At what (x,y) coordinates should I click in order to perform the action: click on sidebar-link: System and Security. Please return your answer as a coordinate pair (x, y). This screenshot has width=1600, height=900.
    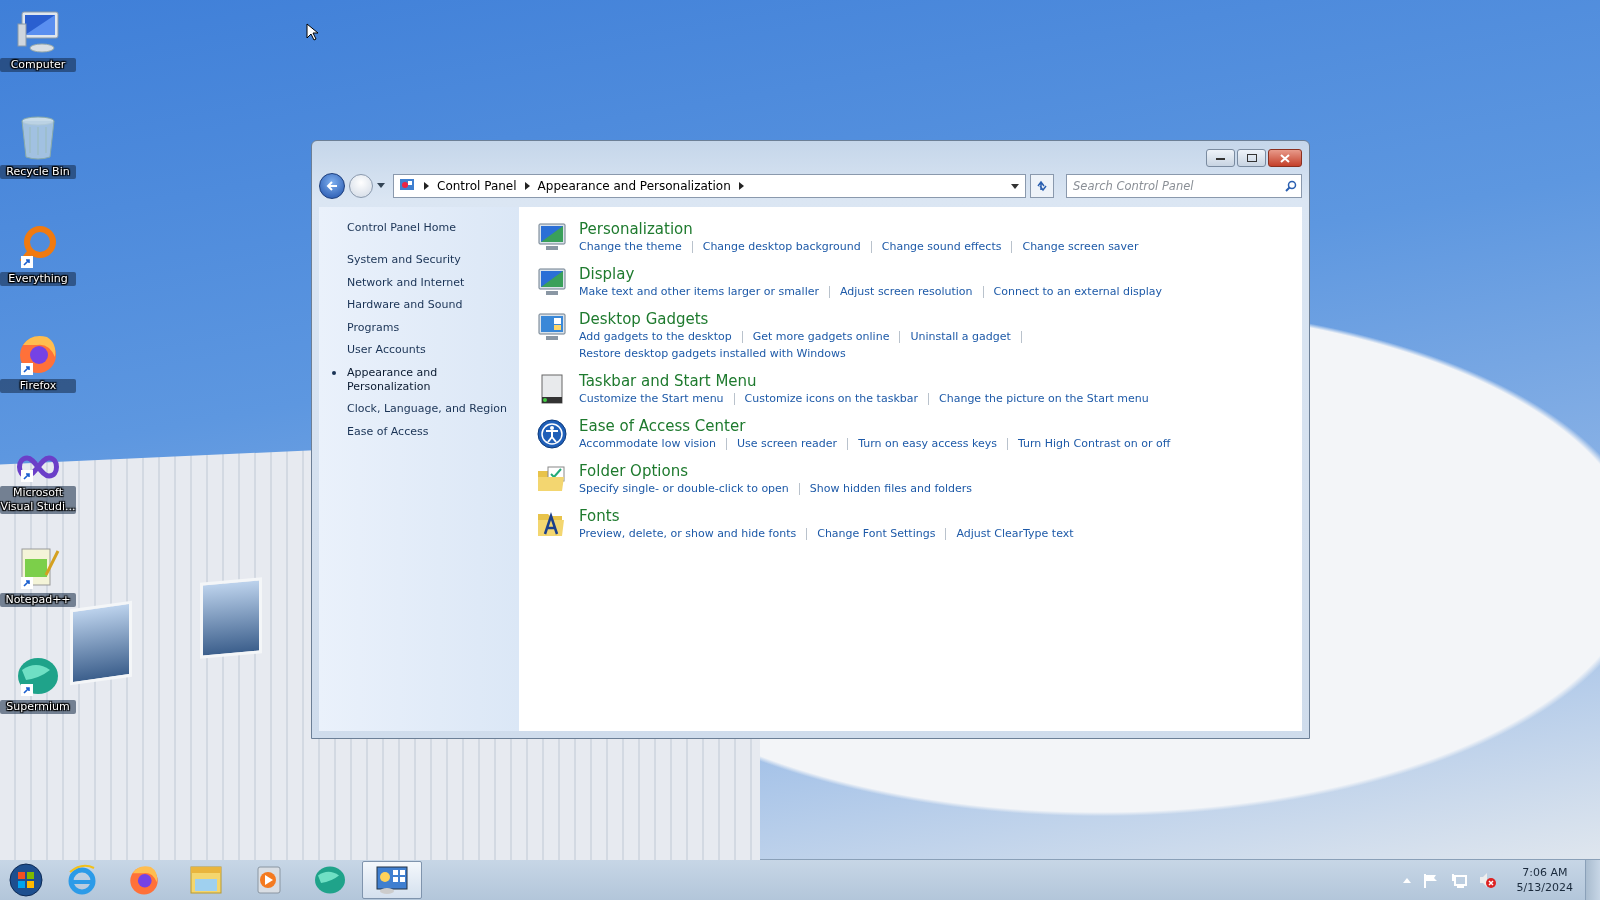
    Looking at the image, I should click on (419, 260).